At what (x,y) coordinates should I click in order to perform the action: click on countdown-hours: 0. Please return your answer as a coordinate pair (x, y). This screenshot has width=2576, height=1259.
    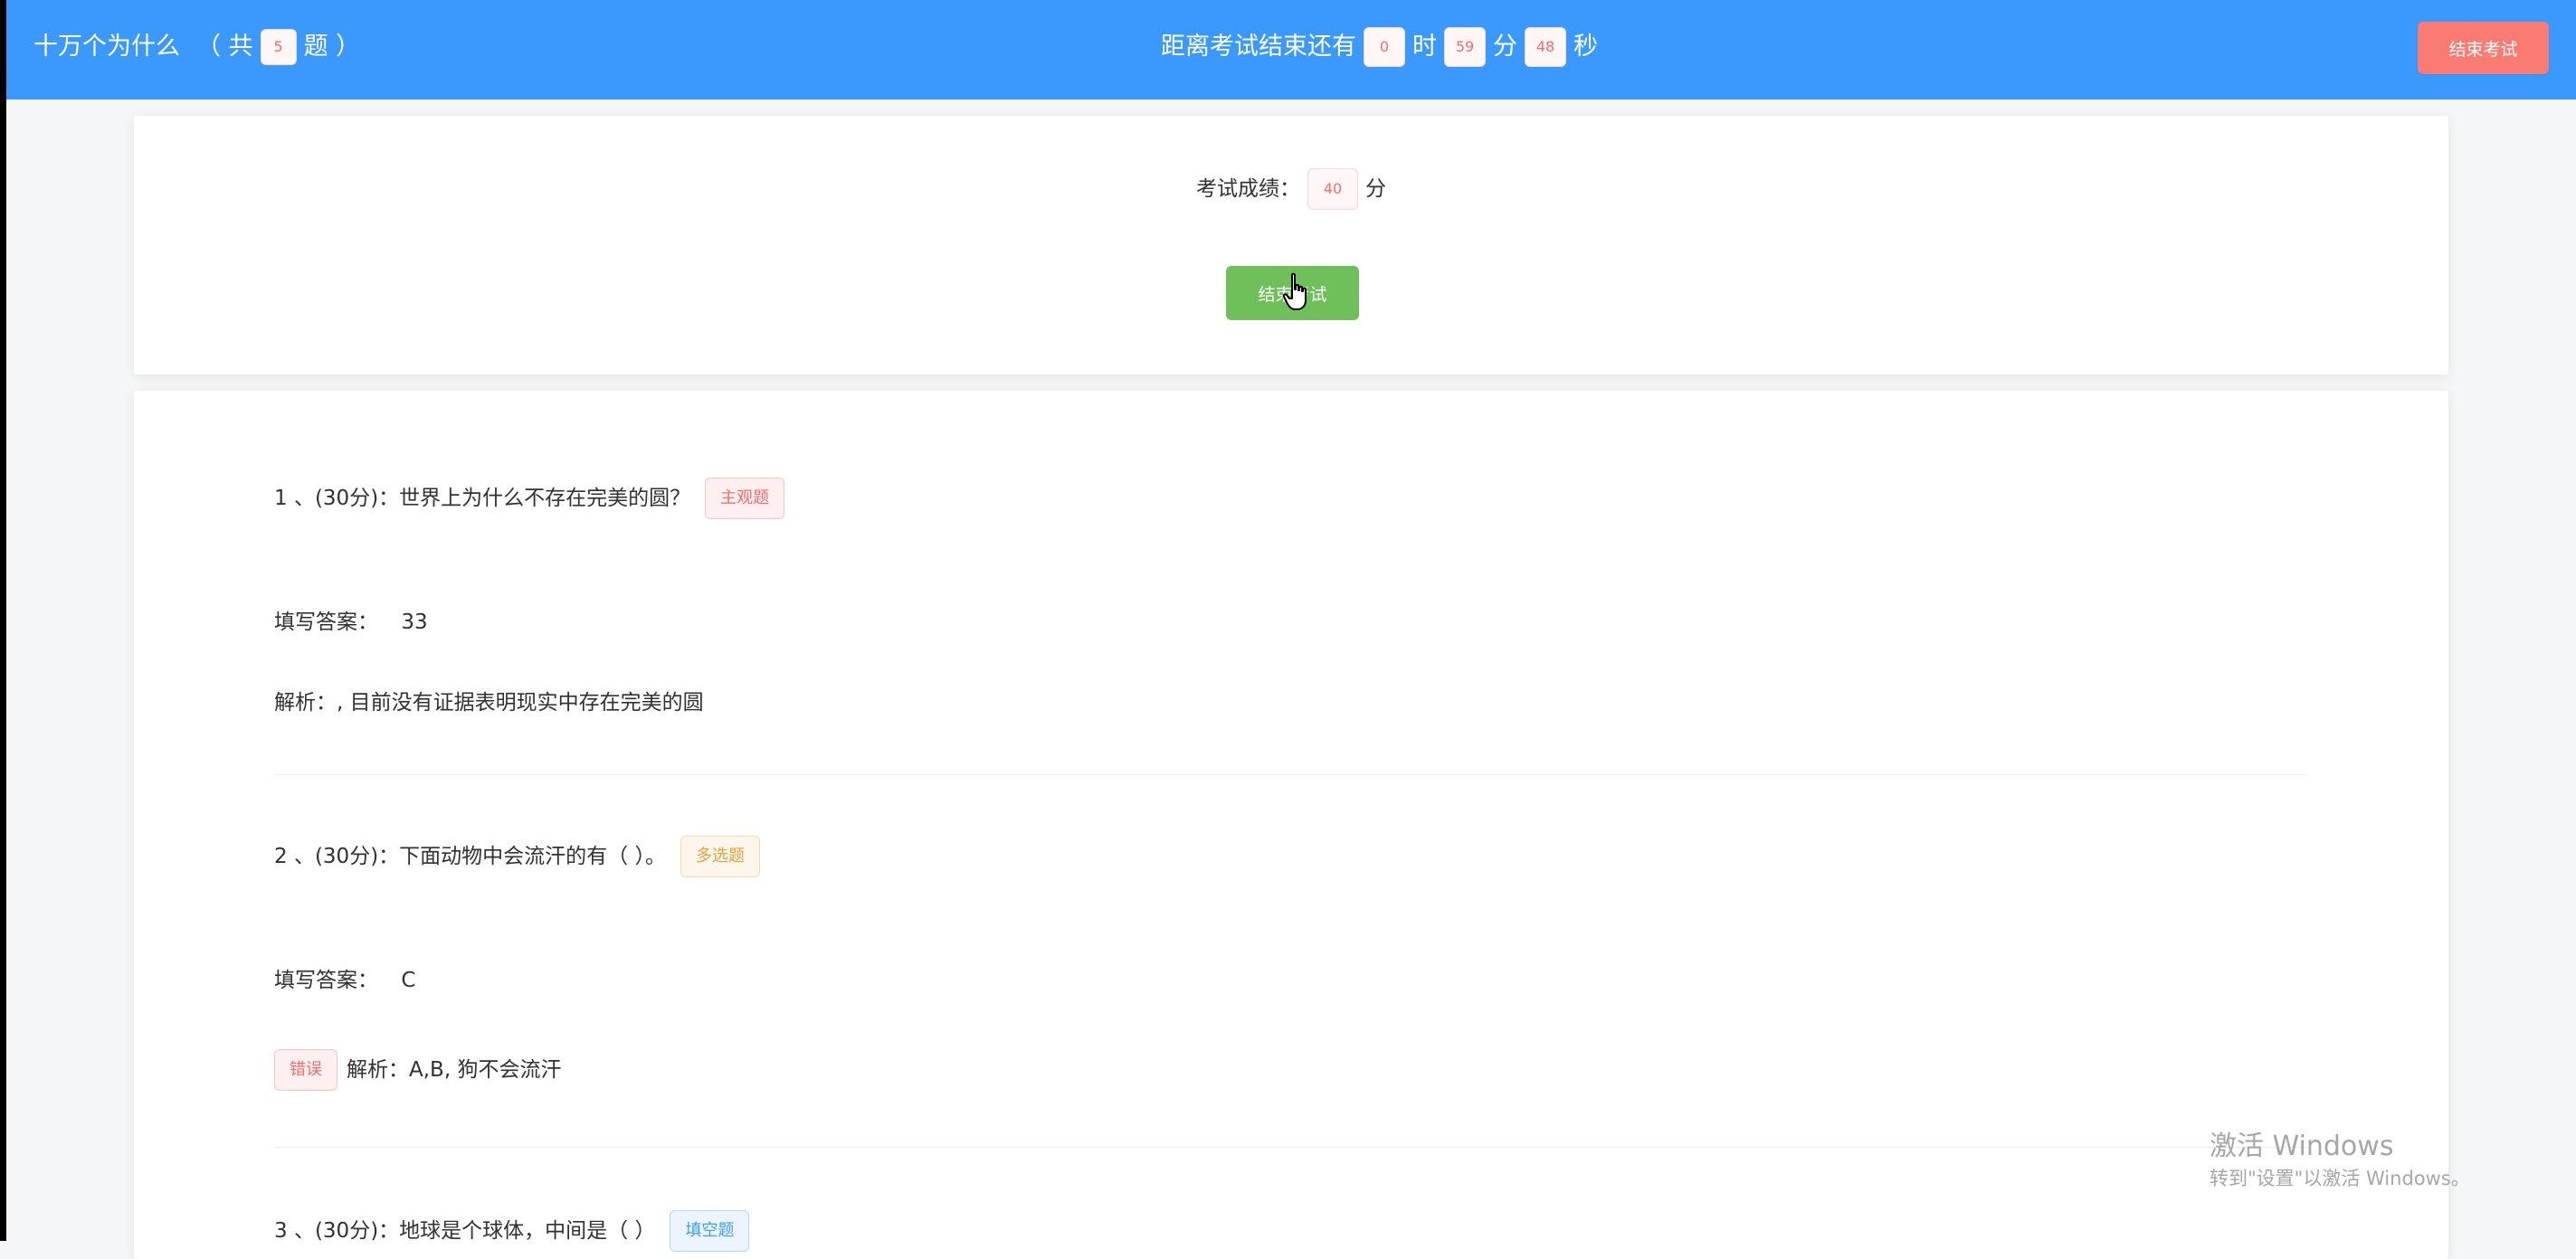
    Looking at the image, I should click on (1385, 47).